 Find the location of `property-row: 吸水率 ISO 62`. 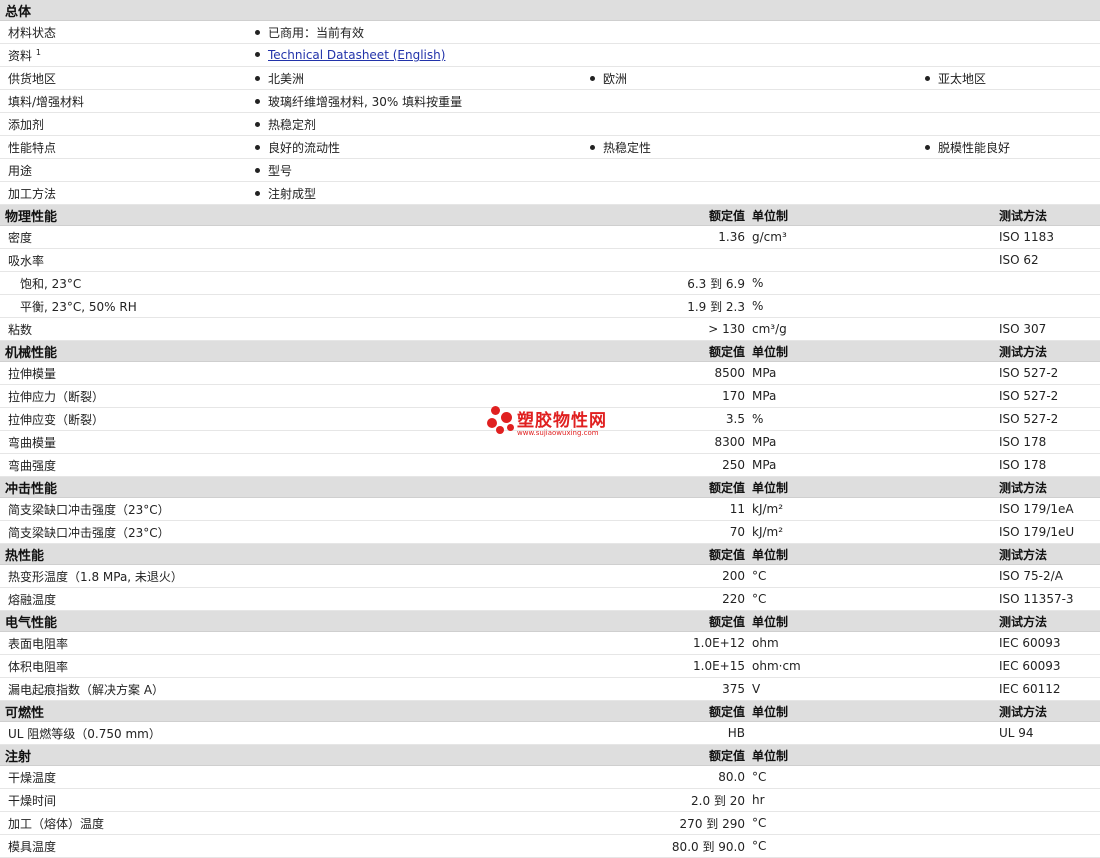

property-row: 吸水率 ISO 62 is located at coordinates (550, 260).